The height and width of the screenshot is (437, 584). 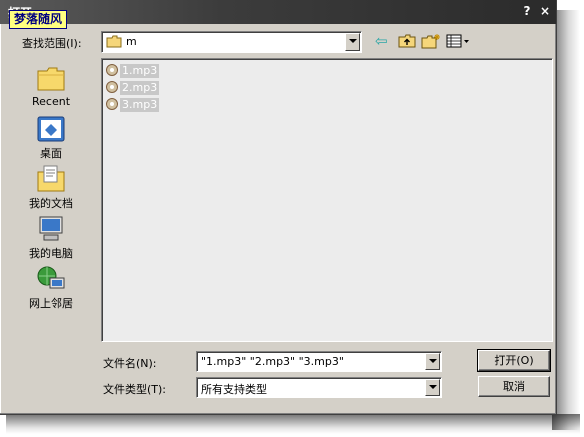 I want to click on lookin-value: m, so click(x=131, y=41).